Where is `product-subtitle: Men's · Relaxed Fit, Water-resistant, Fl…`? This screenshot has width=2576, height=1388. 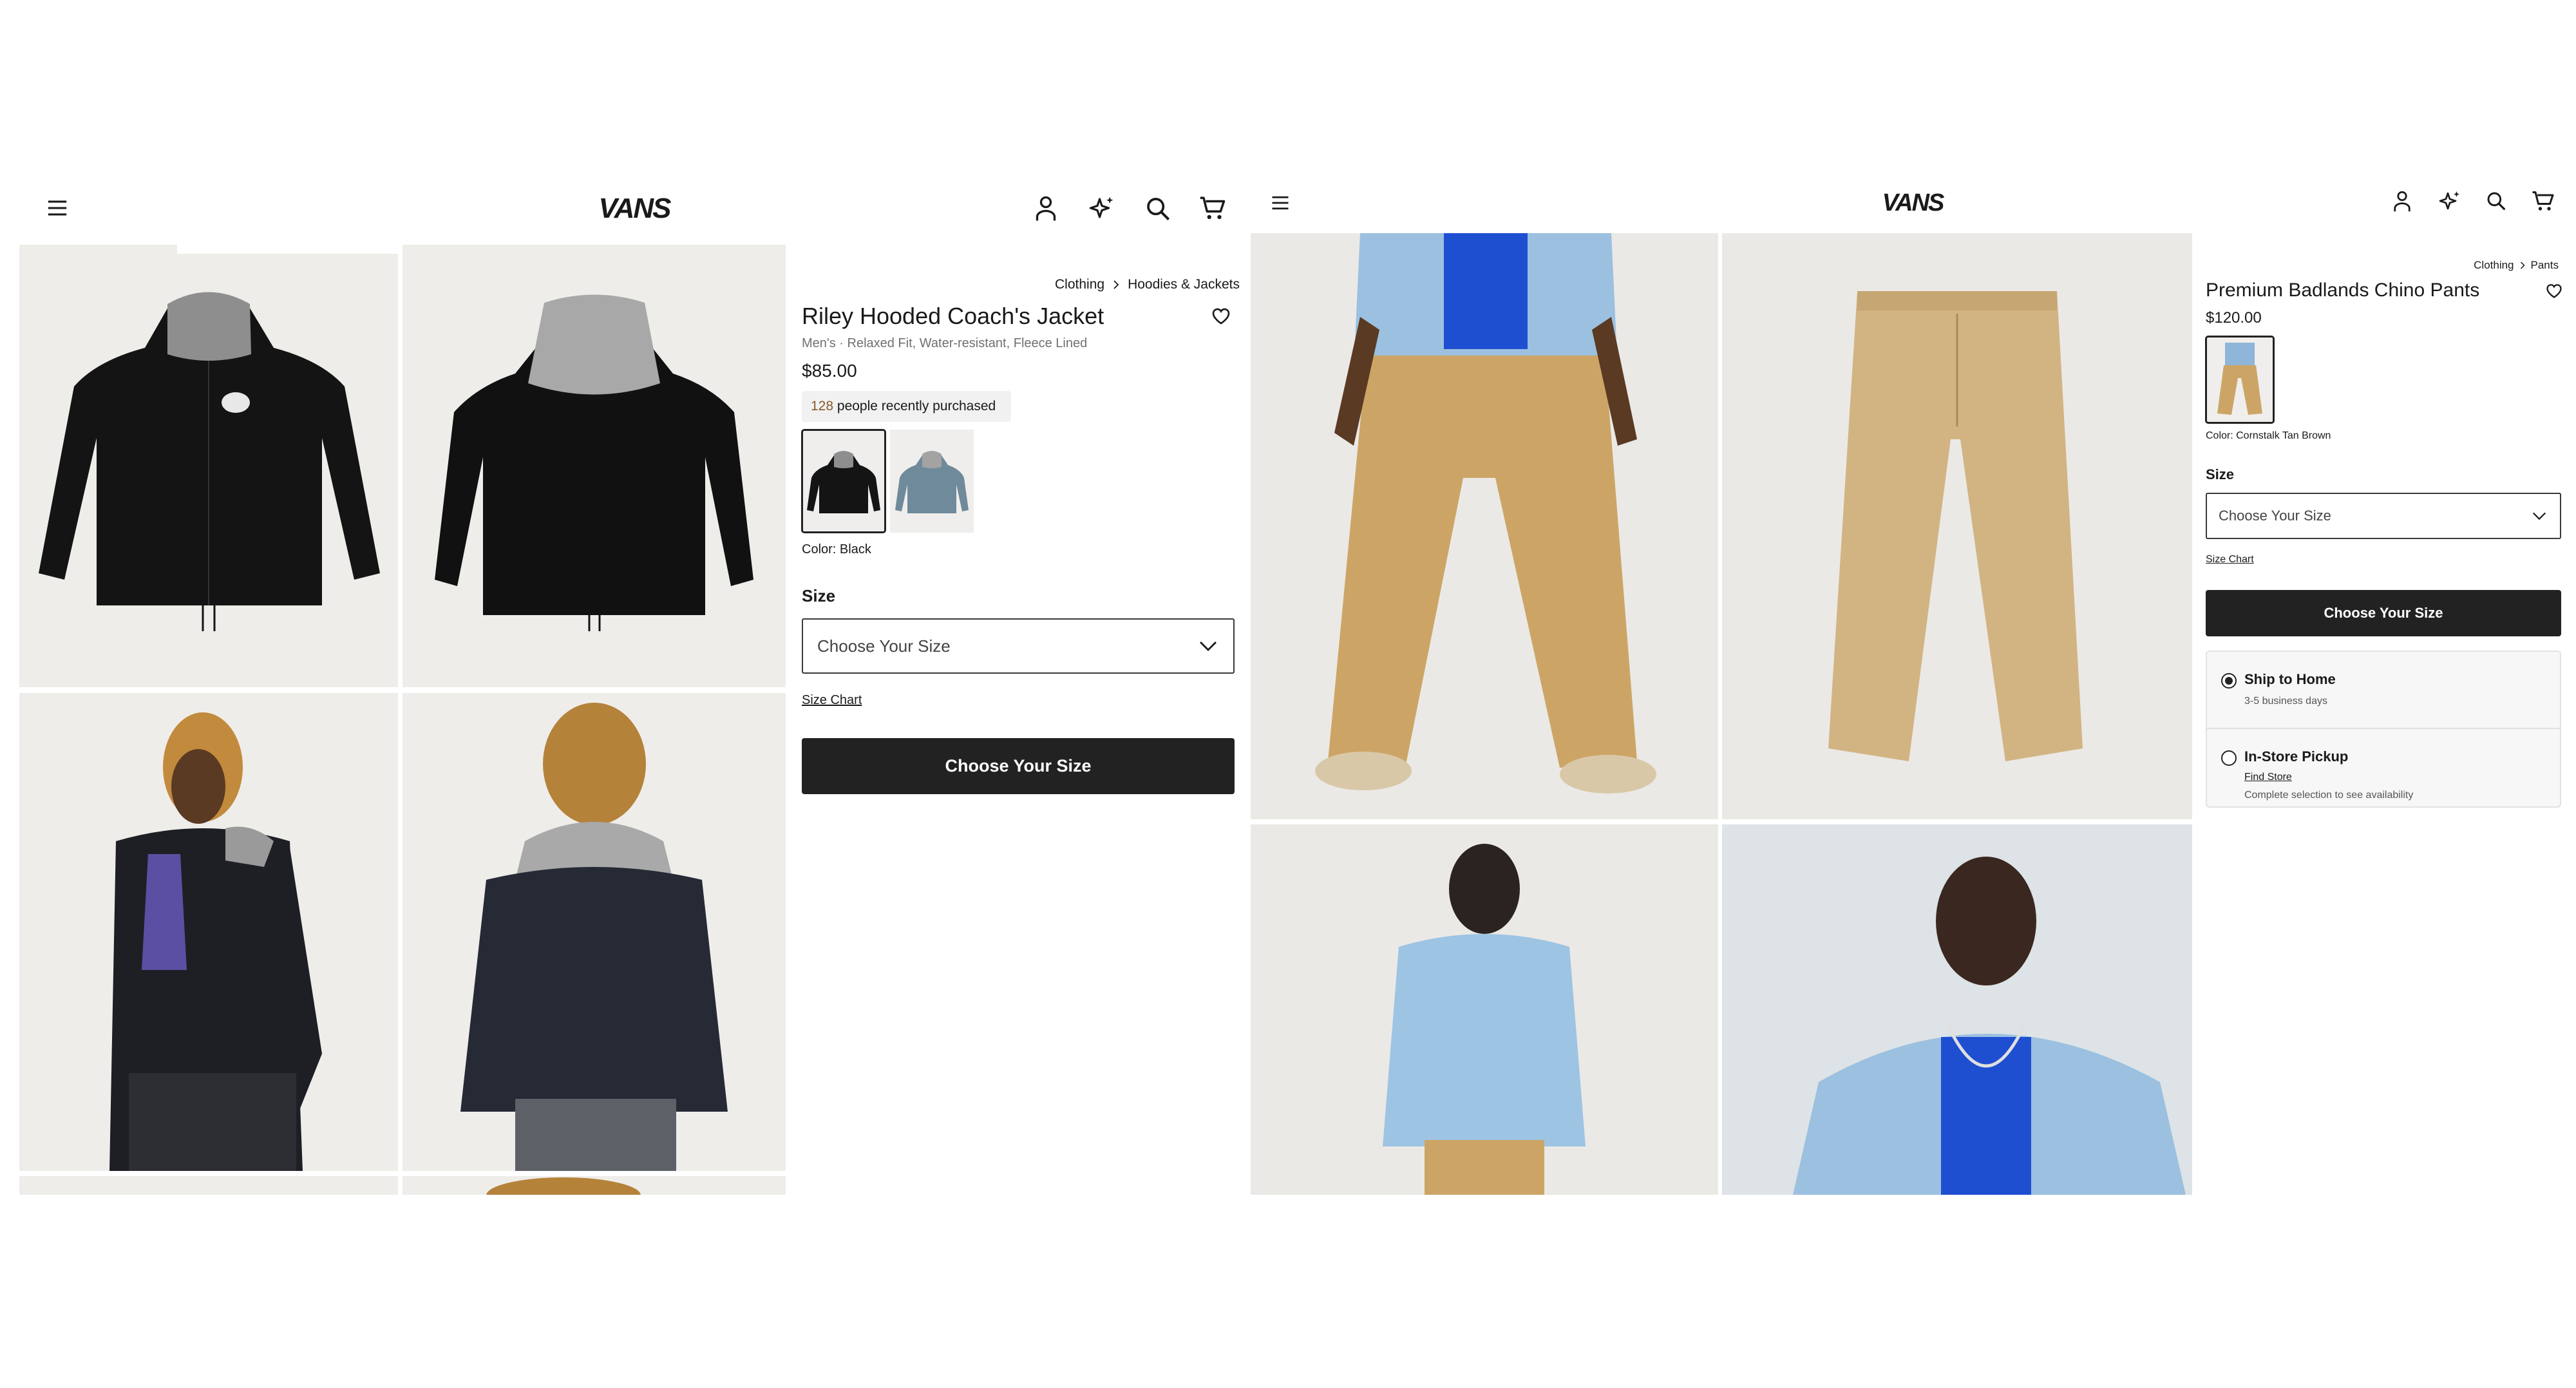 product-subtitle: Men's · Relaxed Fit, Water-resistant, Fl… is located at coordinates (945, 343).